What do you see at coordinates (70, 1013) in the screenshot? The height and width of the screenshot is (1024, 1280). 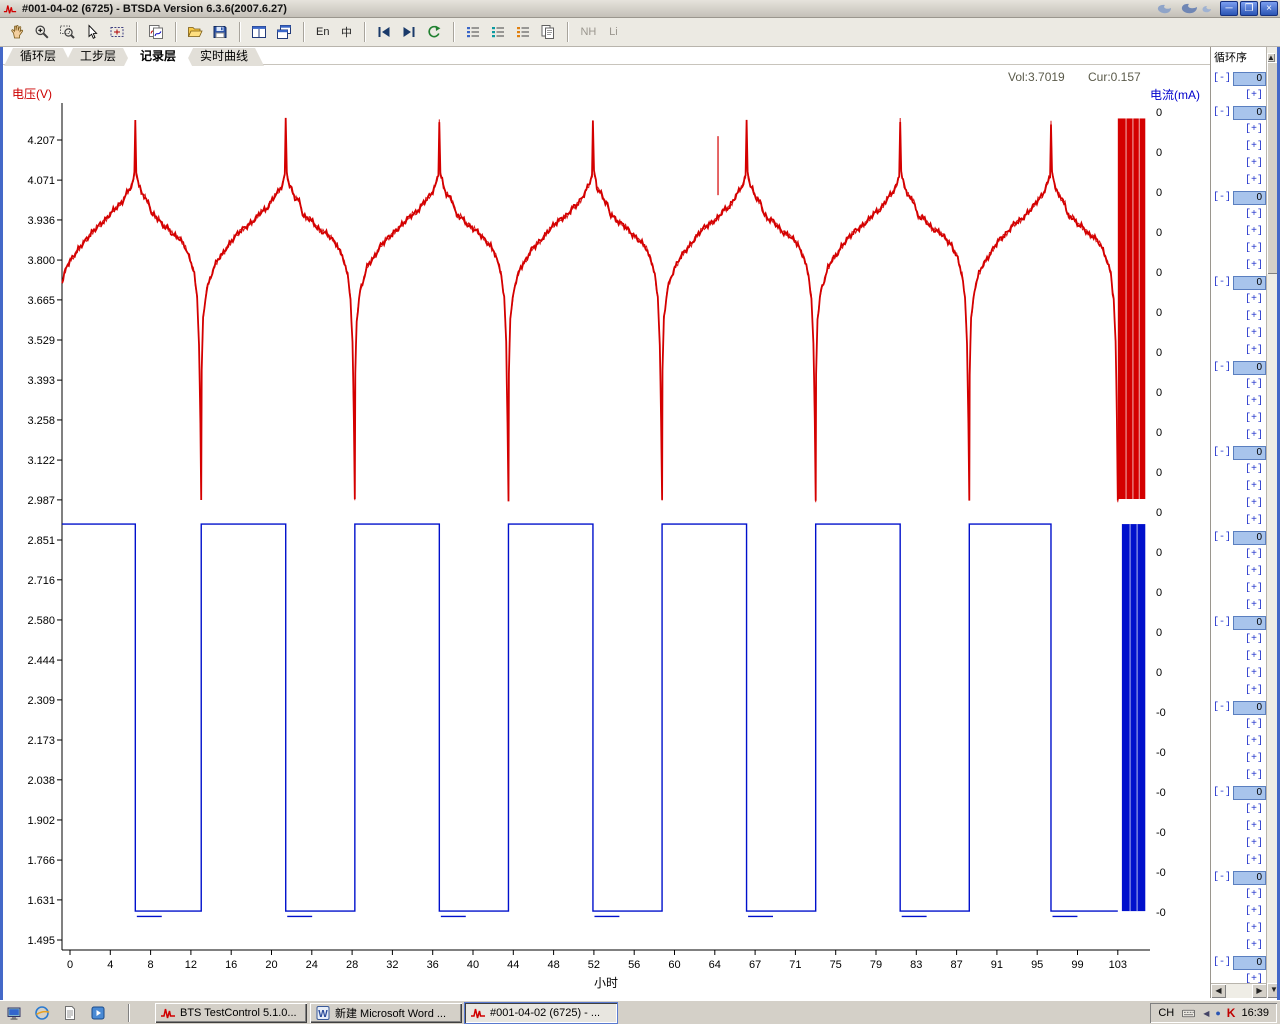 I see `quick-launch-doc-button` at bounding box center [70, 1013].